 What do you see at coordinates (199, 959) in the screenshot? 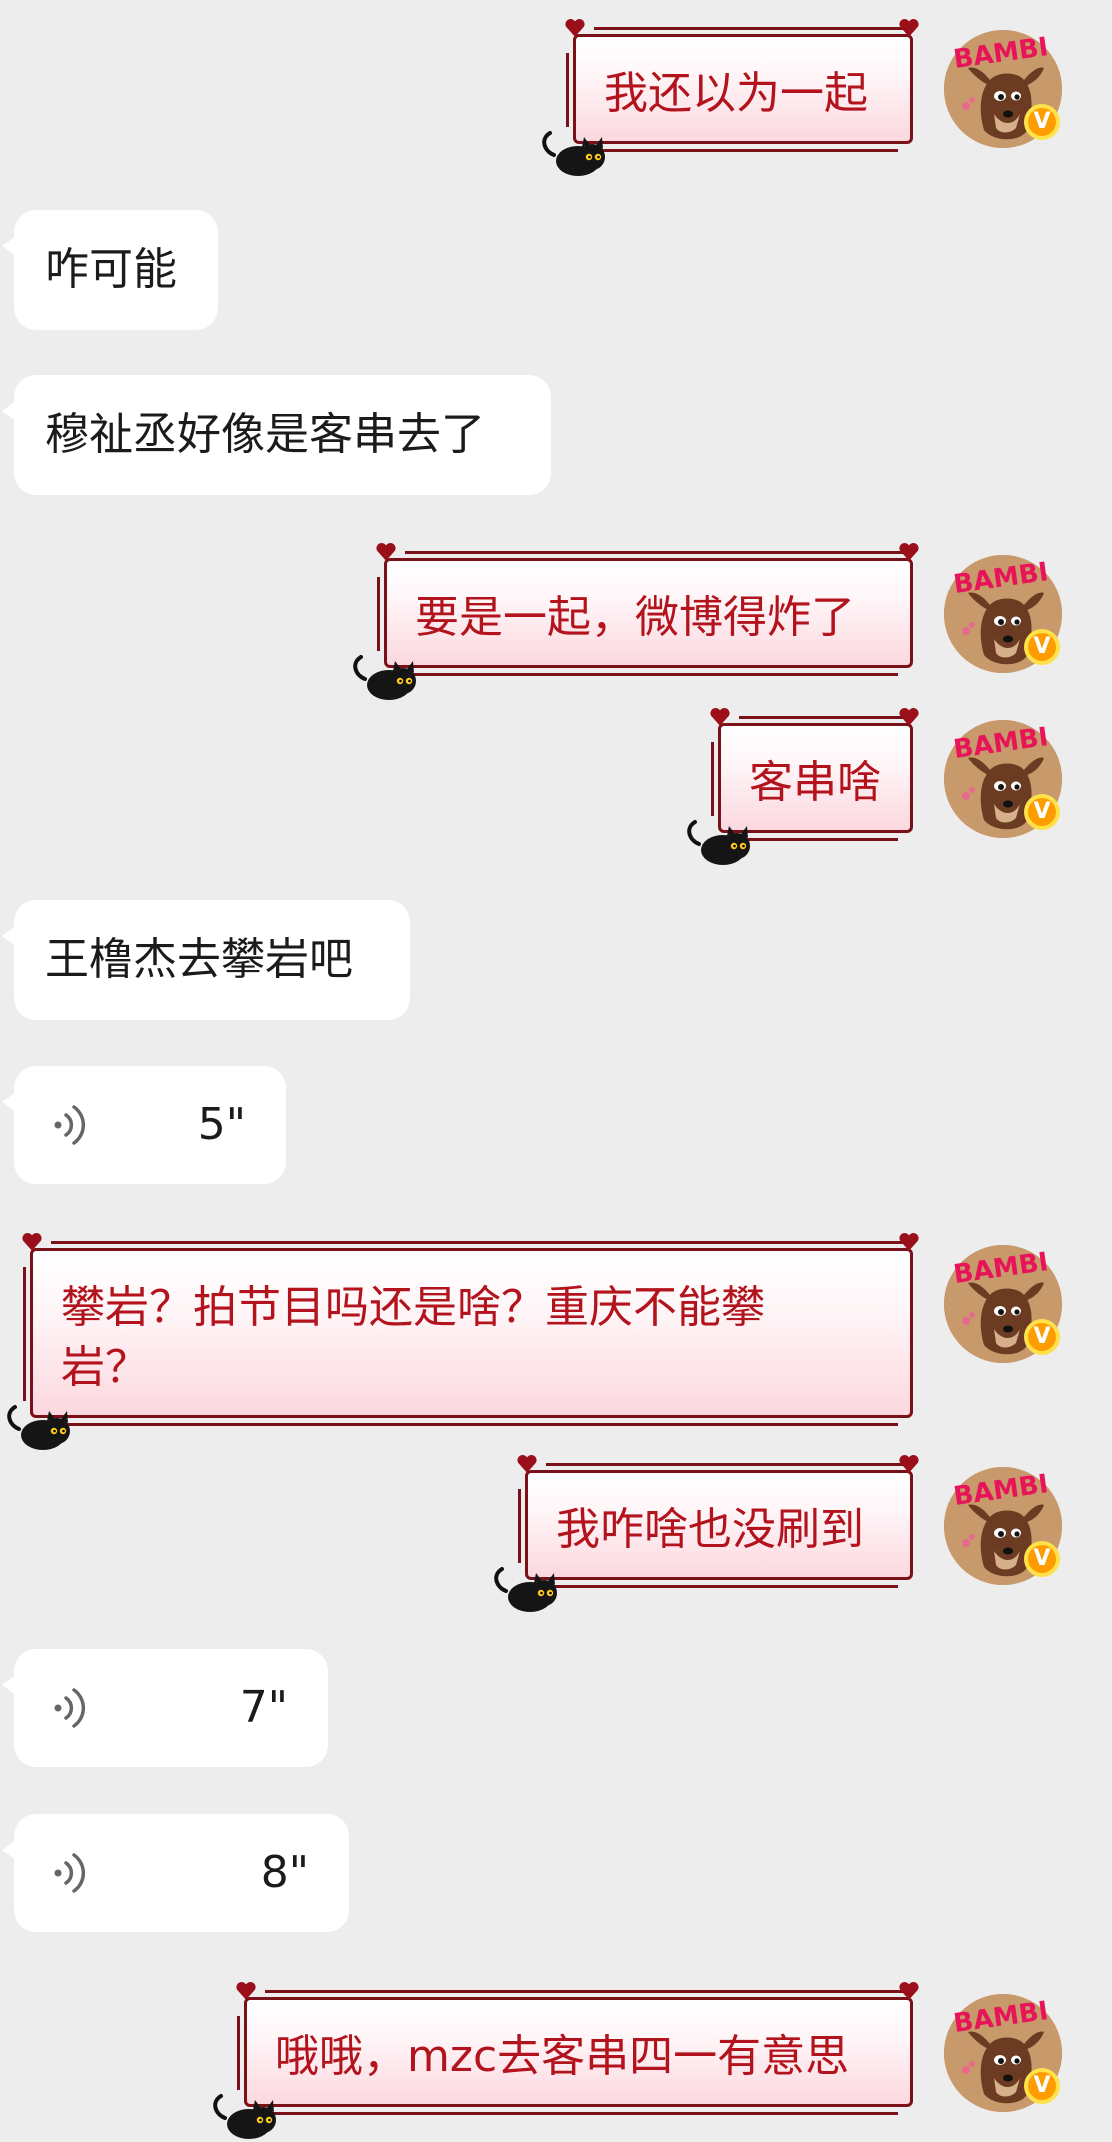
I see `message-text: 王橹杰去攀岩吧` at bounding box center [199, 959].